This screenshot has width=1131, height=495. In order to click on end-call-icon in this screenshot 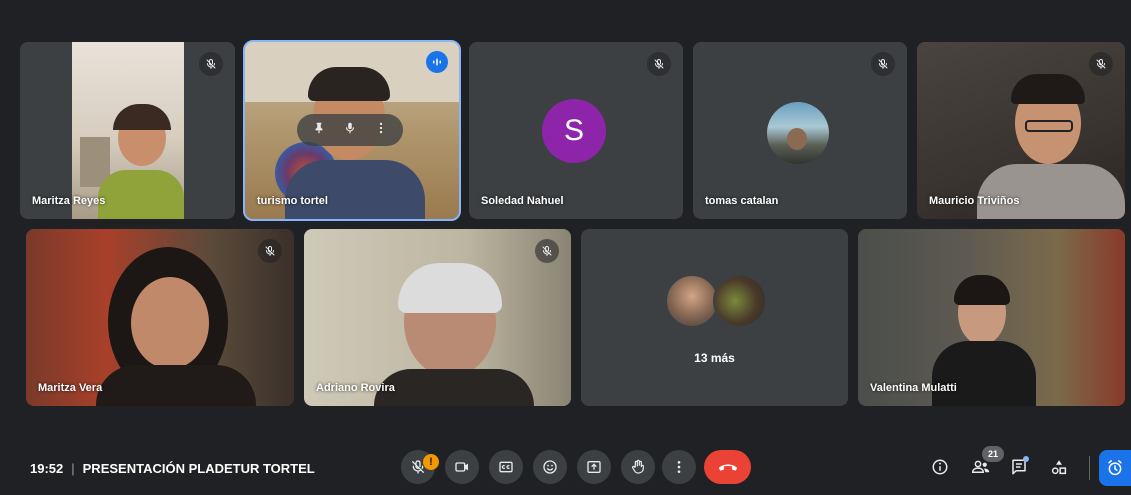, I will do `click(727, 467)`.